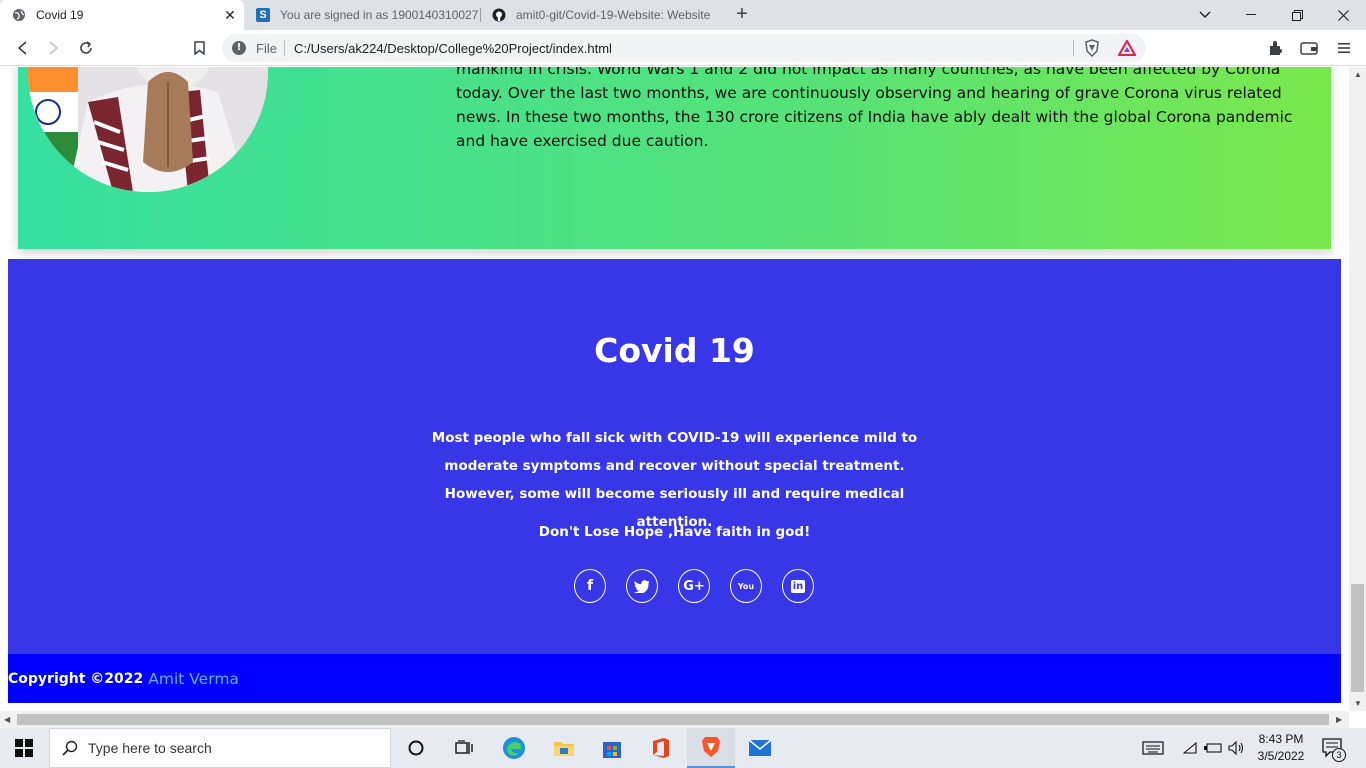  What do you see at coordinates (19, 15) in the screenshot?
I see `globe-icon` at bounding box center [19, 15].